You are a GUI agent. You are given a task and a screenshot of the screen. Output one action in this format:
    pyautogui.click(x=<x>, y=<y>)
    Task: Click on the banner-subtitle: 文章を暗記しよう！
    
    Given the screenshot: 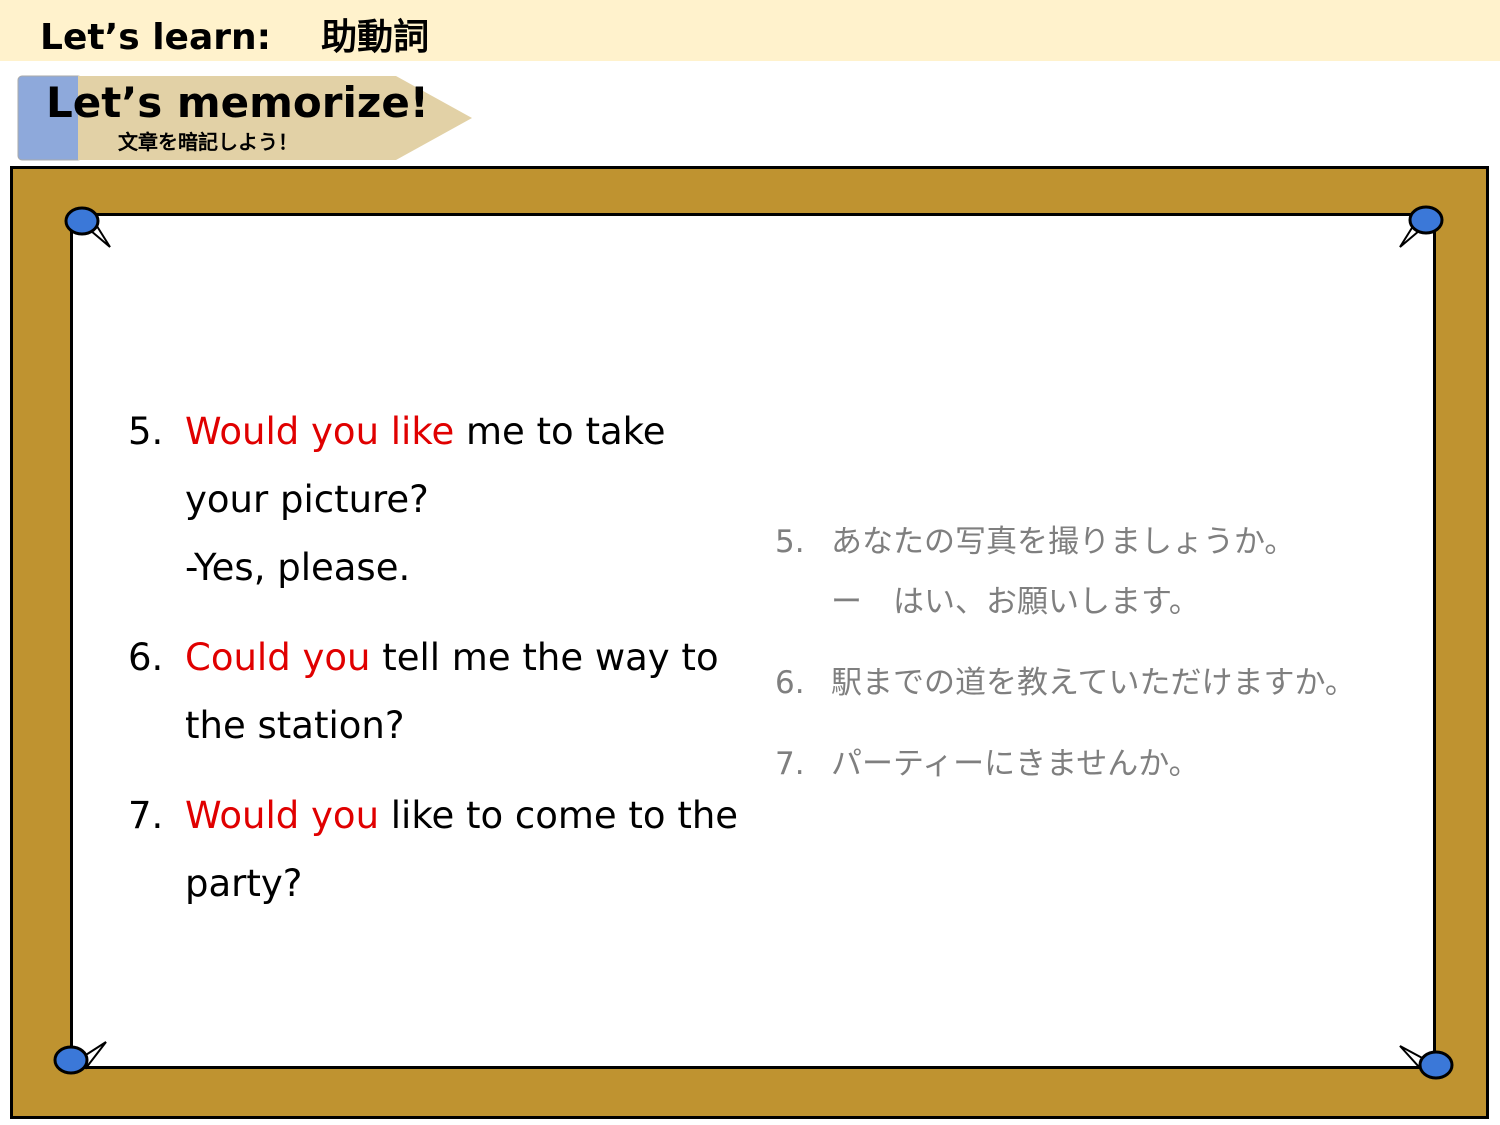 What is the action you would take?
    pyautogui.click(x=208, y=142)
    